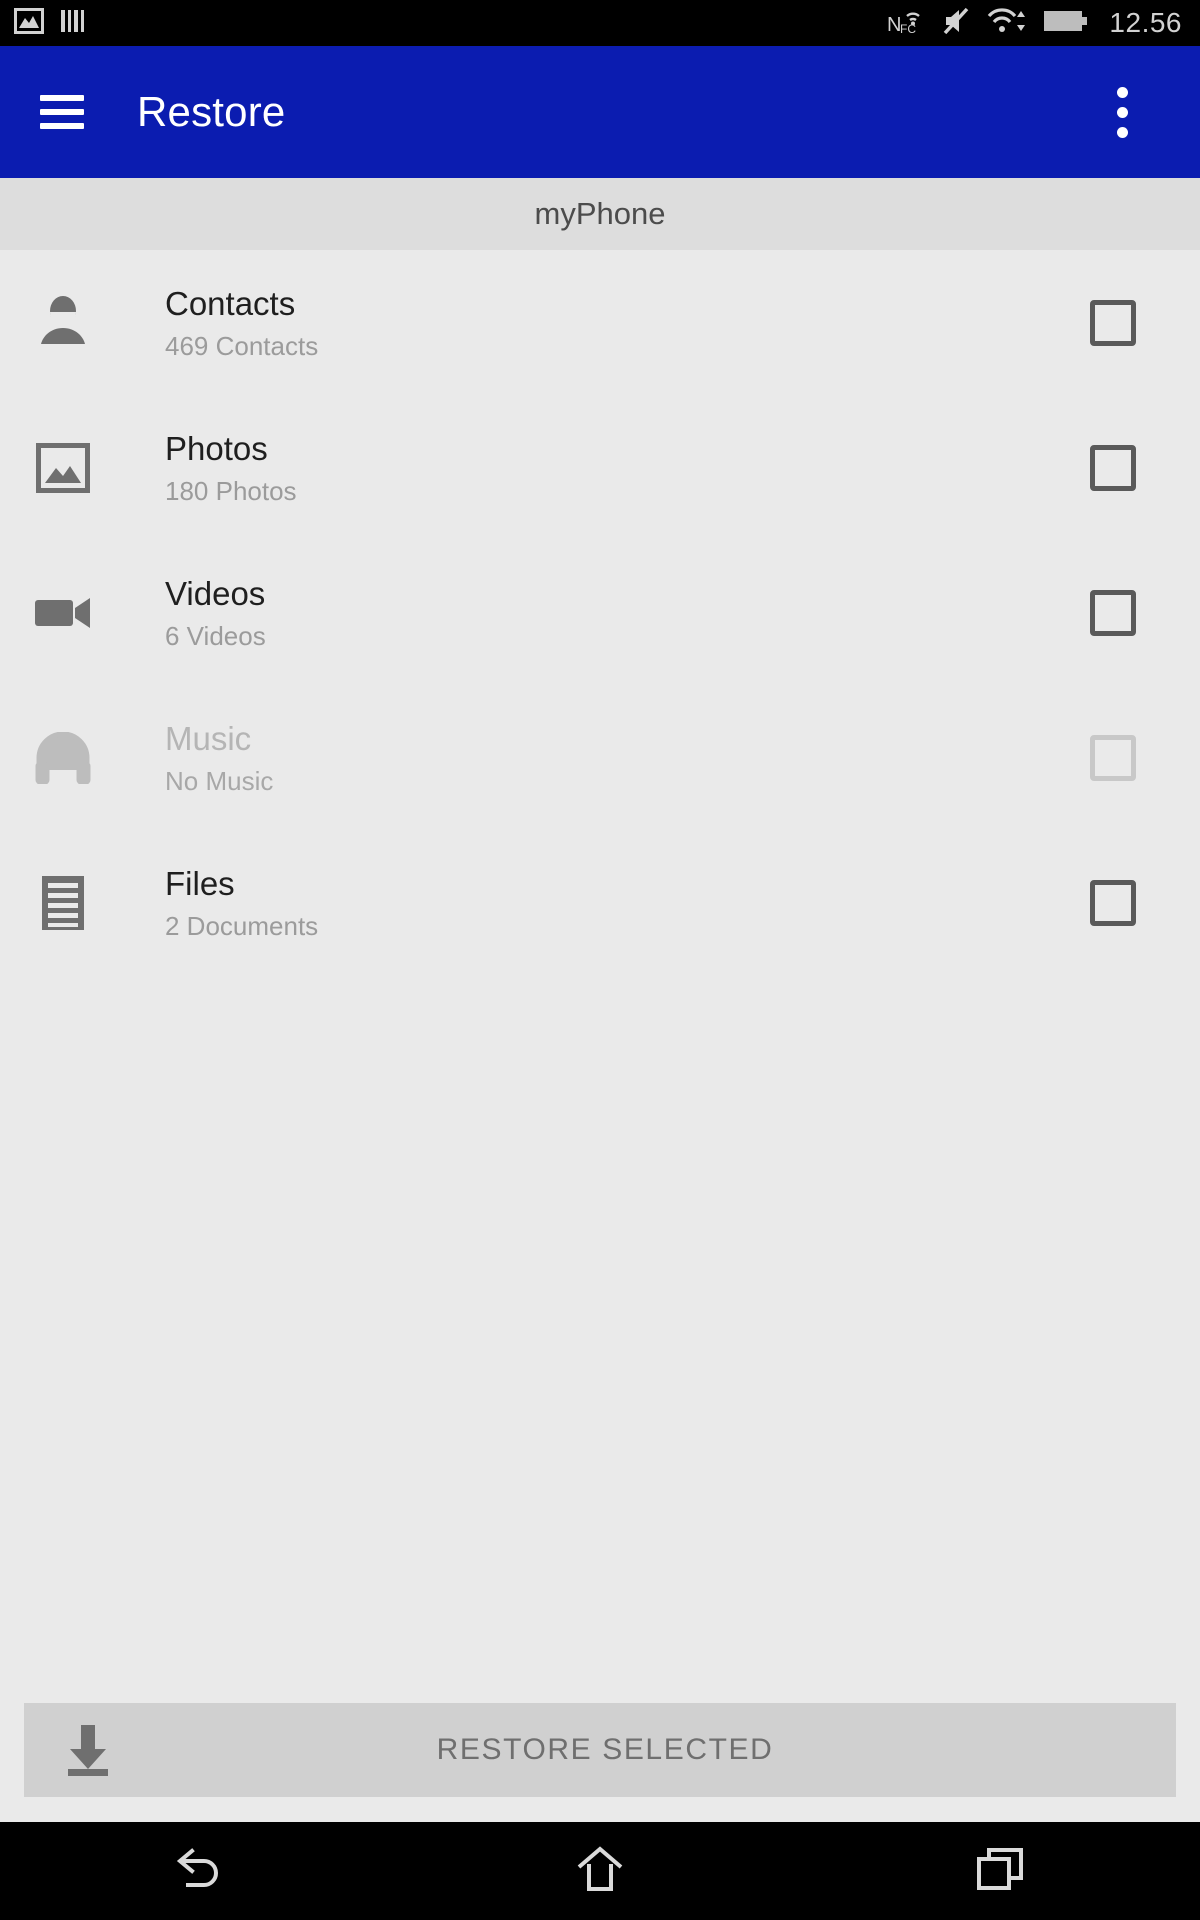  I want to click on download-icon, so click(88, 1750).